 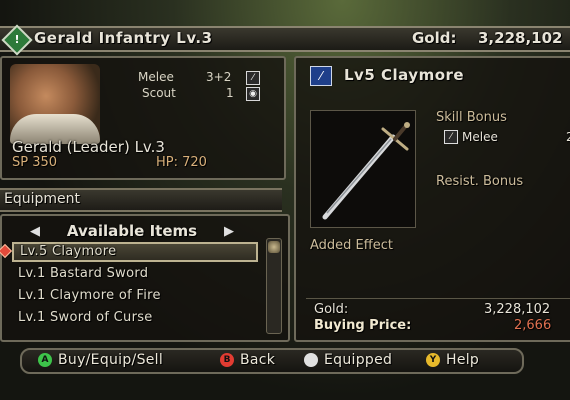 What do you see at coordinates (433, 360) in the screenshot?
I see `y-button-icon: Y` at bounding box center [433, 360].